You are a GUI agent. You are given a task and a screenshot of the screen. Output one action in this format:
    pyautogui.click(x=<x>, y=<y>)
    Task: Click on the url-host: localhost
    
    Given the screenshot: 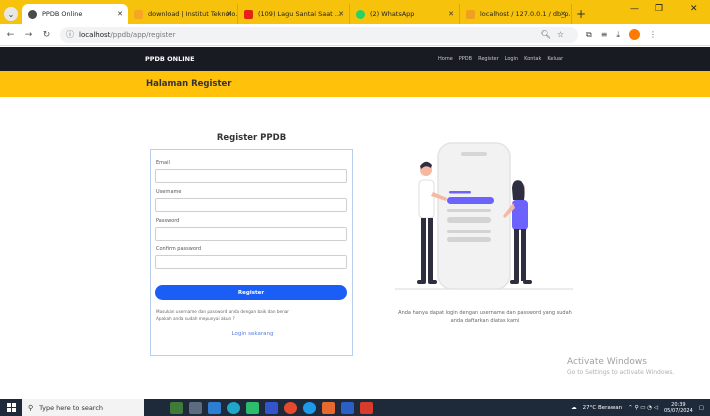 What is the action you would take?
    pyautogui.click(x=95, y=34)
    